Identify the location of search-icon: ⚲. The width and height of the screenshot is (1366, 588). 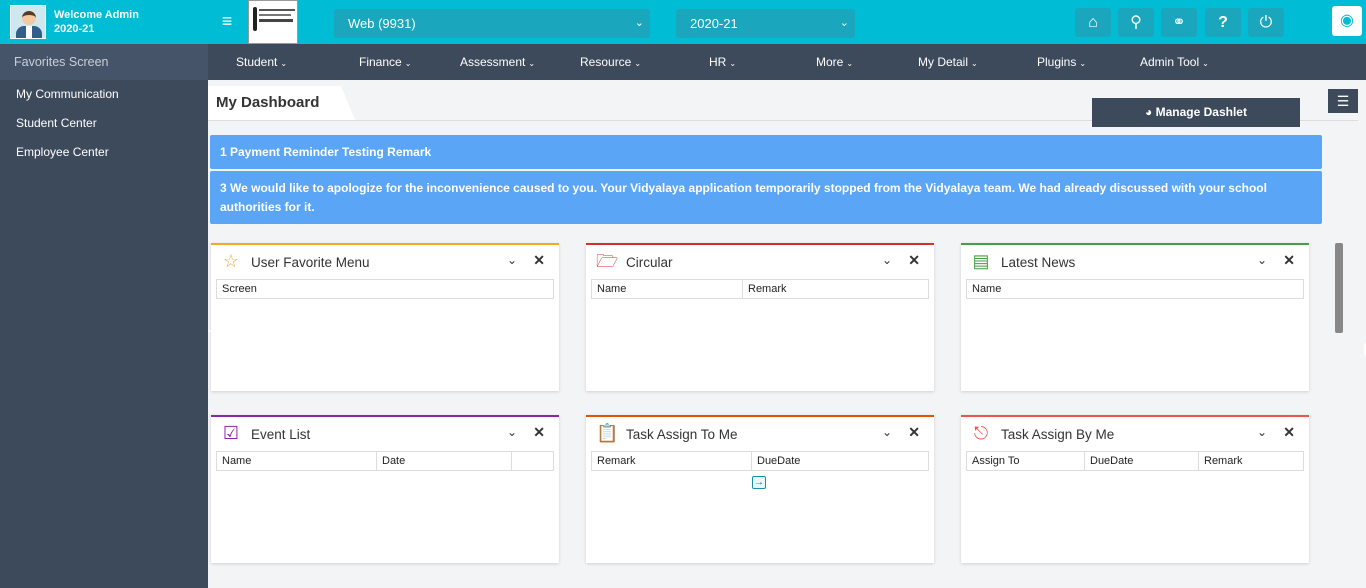
(1136, 22).